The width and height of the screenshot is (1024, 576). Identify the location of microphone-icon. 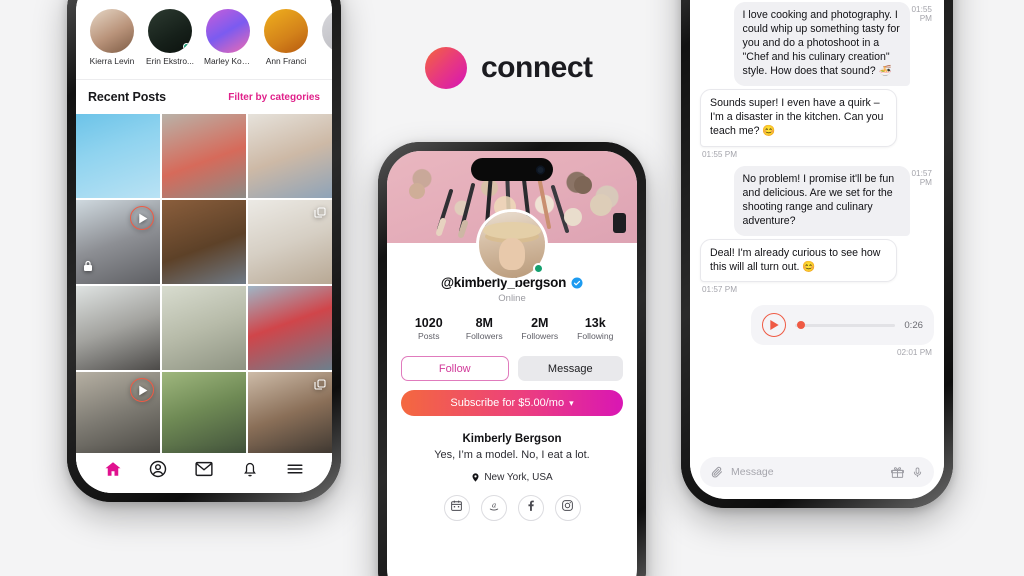
(917, 472).